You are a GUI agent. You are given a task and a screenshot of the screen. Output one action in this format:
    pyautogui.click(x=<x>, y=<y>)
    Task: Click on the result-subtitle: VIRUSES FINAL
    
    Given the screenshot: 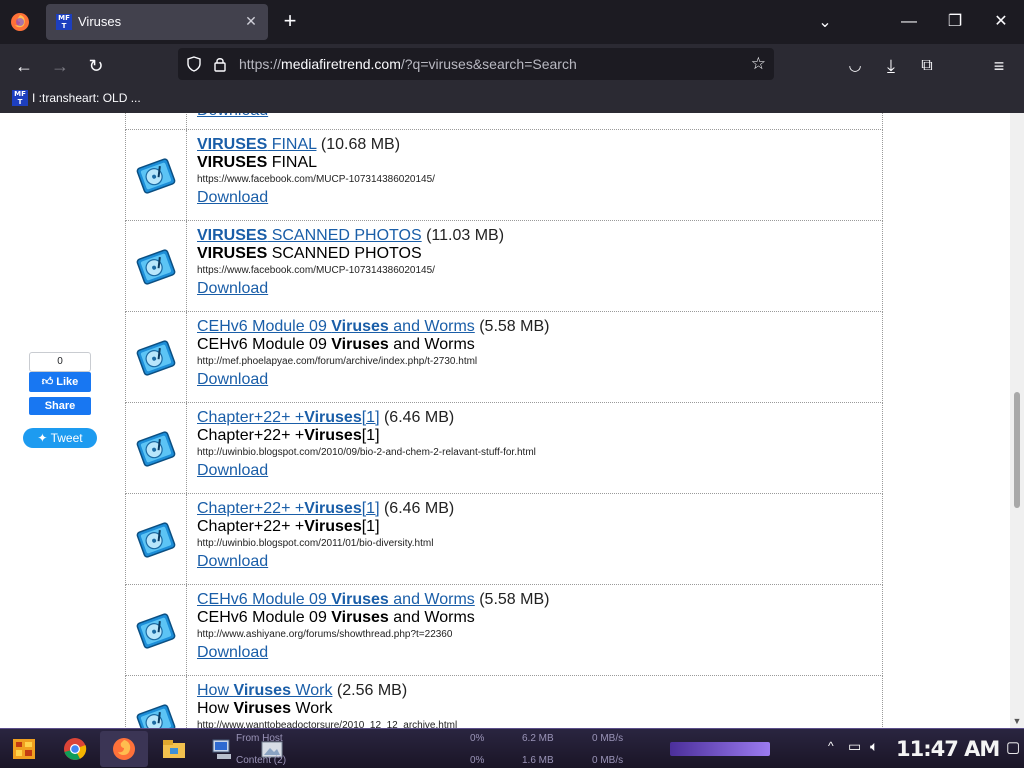 What is the action you would take?
    pyautogui.click(x=537, y=163)
    